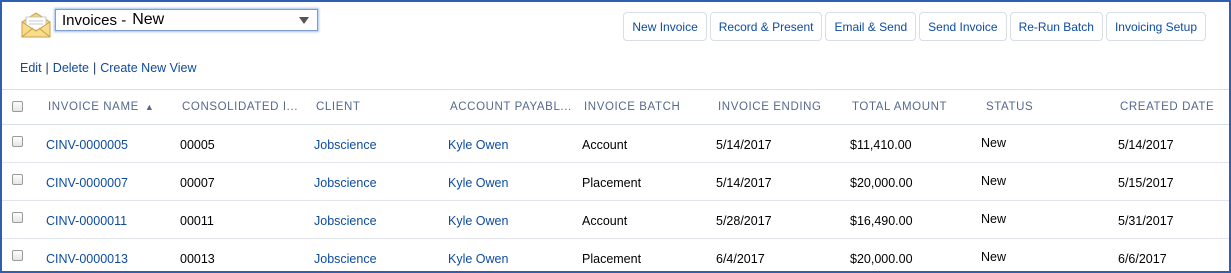 The height and width of the screenshot is (273, 1231). Describe the element at coordinates (148, 19) in the screenshot. I see `view-select-name: New` at that location.